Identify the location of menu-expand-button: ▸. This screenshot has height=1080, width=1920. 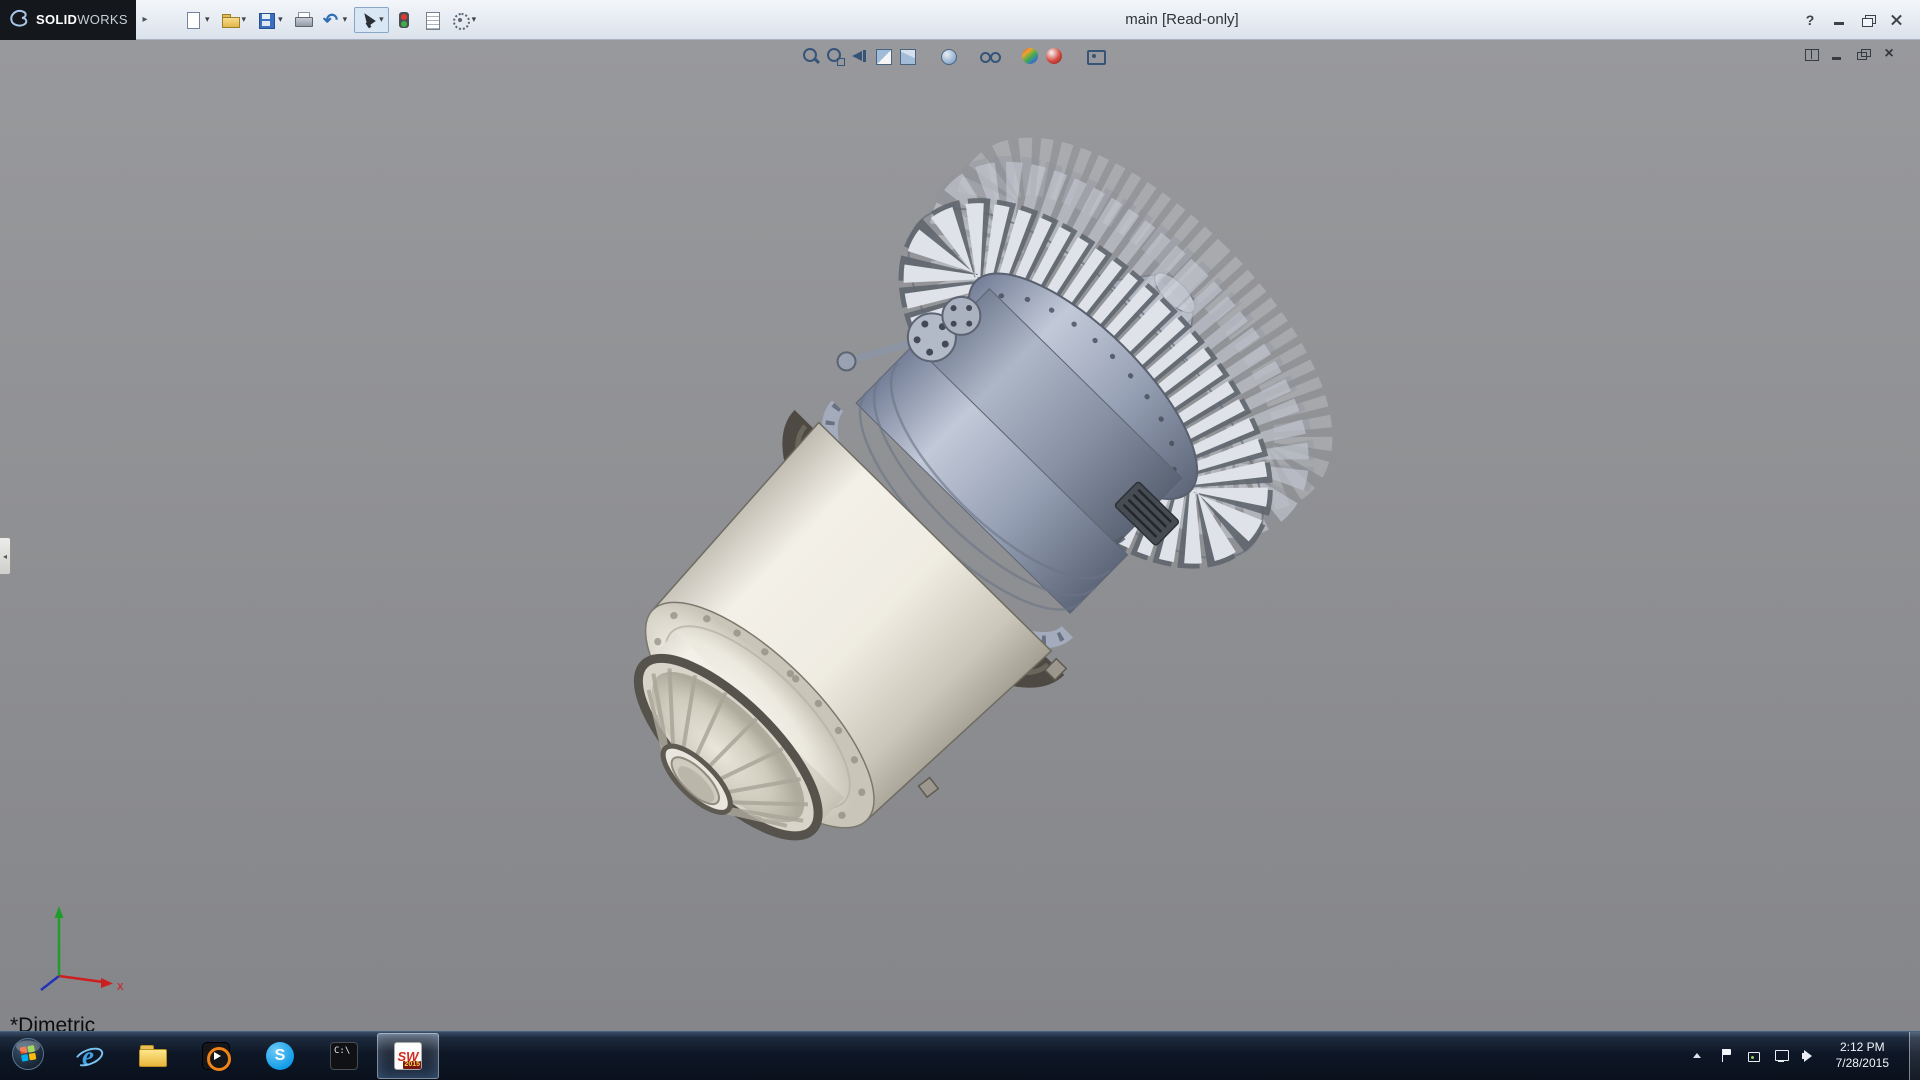
(145, 20).